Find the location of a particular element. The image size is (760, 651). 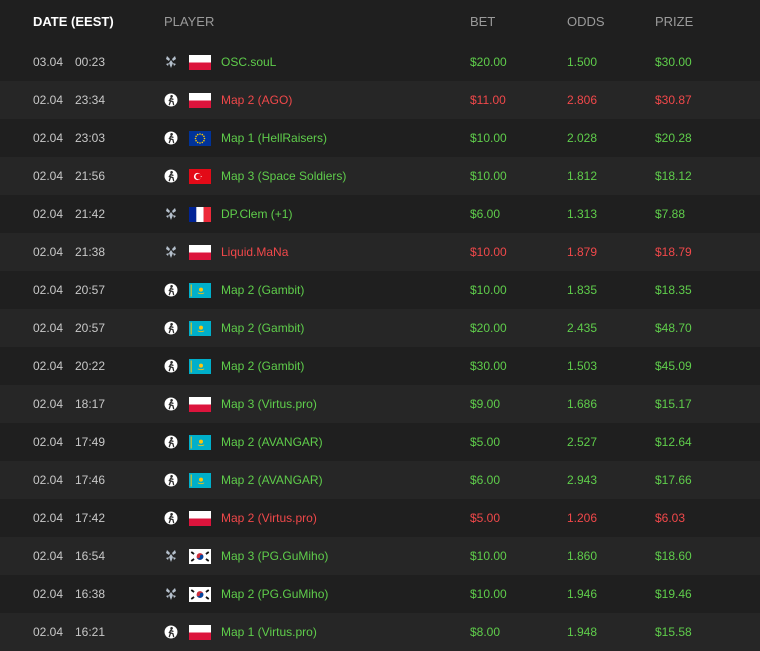

bet-datetime: 02.04 17:46 is located at coordinates (82, 480).